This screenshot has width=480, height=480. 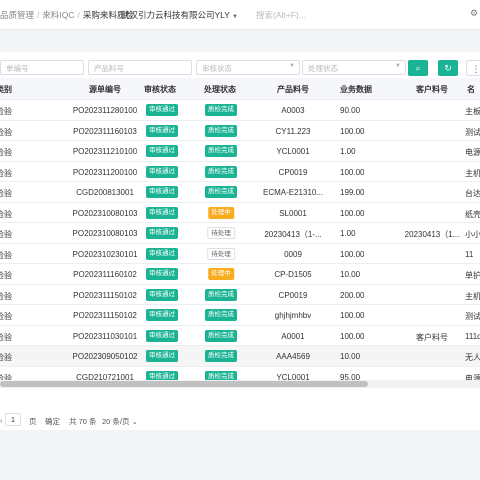 What do you see at coordinates (350, 356) in the screenshot?
I see `cell-qty: 10.00` at bounding box center [350, 356].